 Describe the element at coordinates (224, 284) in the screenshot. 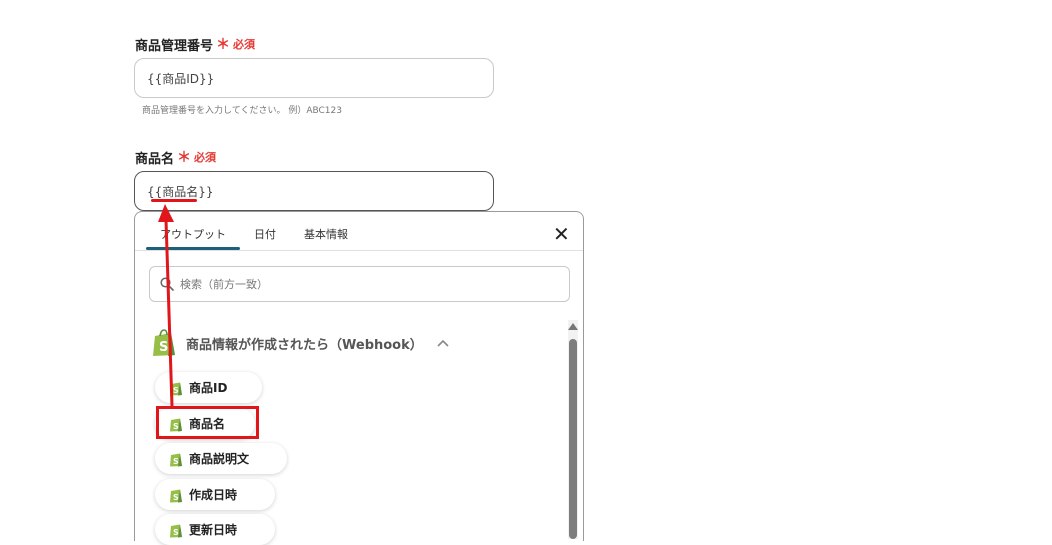

I see `search-placeholder: 検索（前方一致）` at that location.